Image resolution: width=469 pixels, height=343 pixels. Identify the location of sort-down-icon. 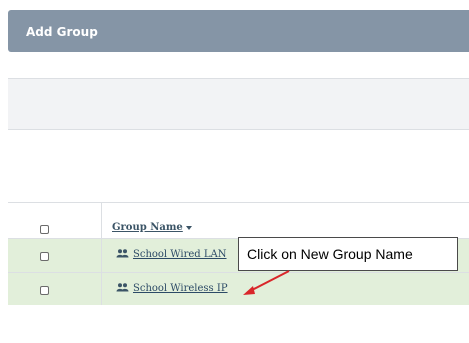
(188, 227).